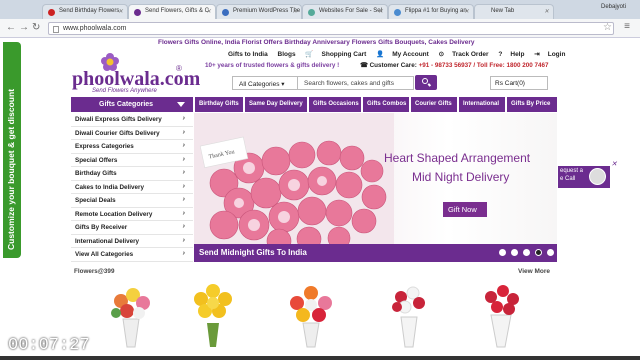 The width and height of the screenshot is (640, 360). What do you see at coordinates (434, 104) in the screenshot?
I see `nav-courier-gifts: Courier Gifts` at bounding box center [434, 104].